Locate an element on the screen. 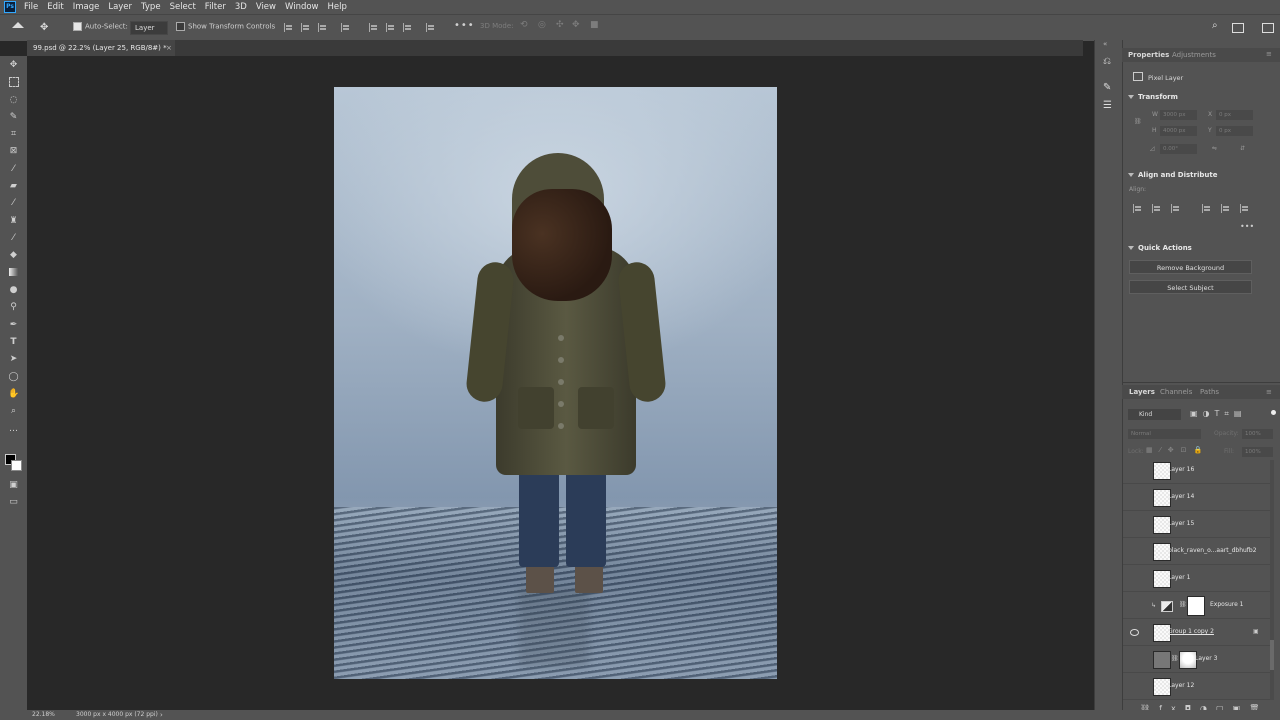 The image size is (1280, 720). lasso-tool-icon: ◌ is located at coordinates (13, 100).